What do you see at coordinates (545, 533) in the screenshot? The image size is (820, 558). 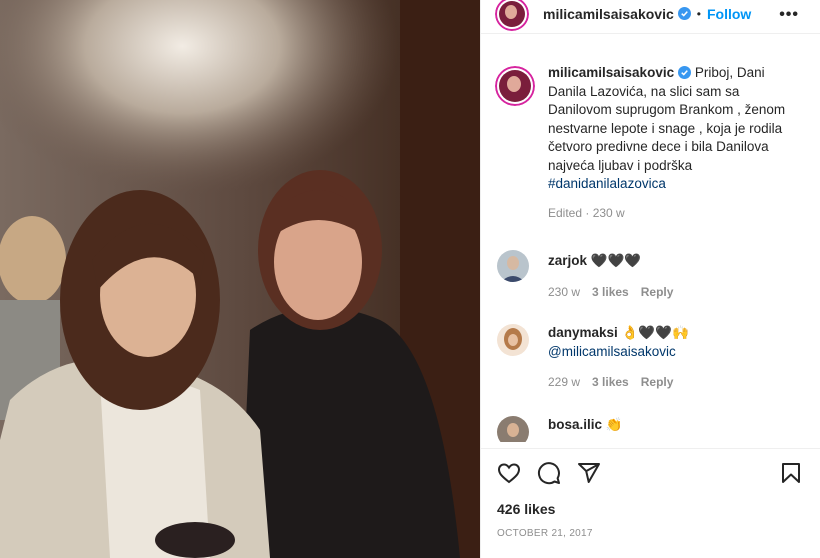 I see `post-date: OCTOBER 21, 2017` at bounding box center [545, 533].